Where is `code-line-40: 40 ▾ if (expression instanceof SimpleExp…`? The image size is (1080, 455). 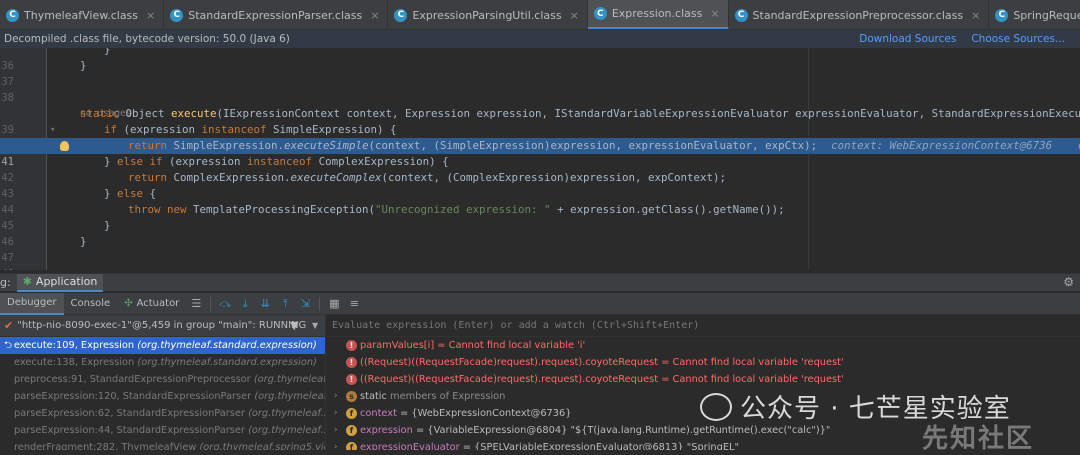
code-line-40: 40 ▾ if (expression instanceof SimpleExp… is located at coordinates (540, 137).